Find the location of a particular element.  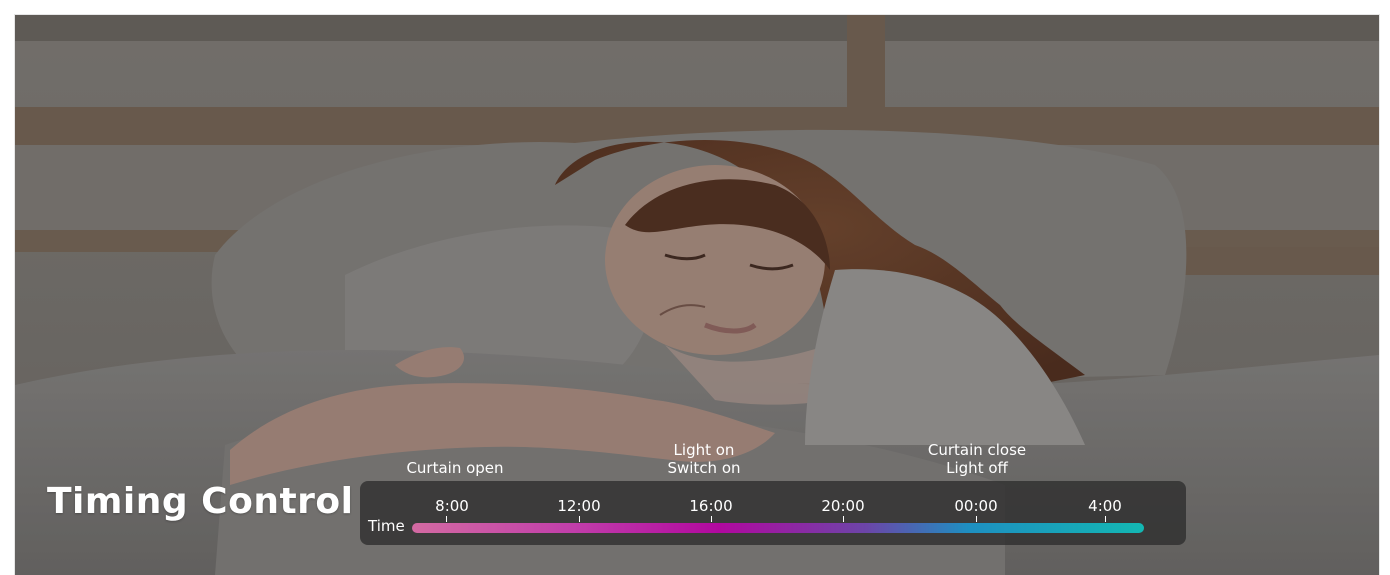

event-light-switch-on: Light on Switch on is located at coordinates (703, 459).